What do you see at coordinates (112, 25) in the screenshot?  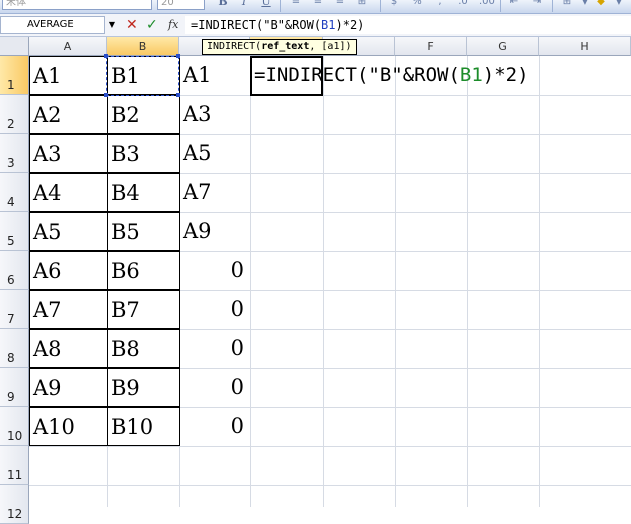 I see `name-box-dropdown-icon: ▼` at bounding box center [112, 25].